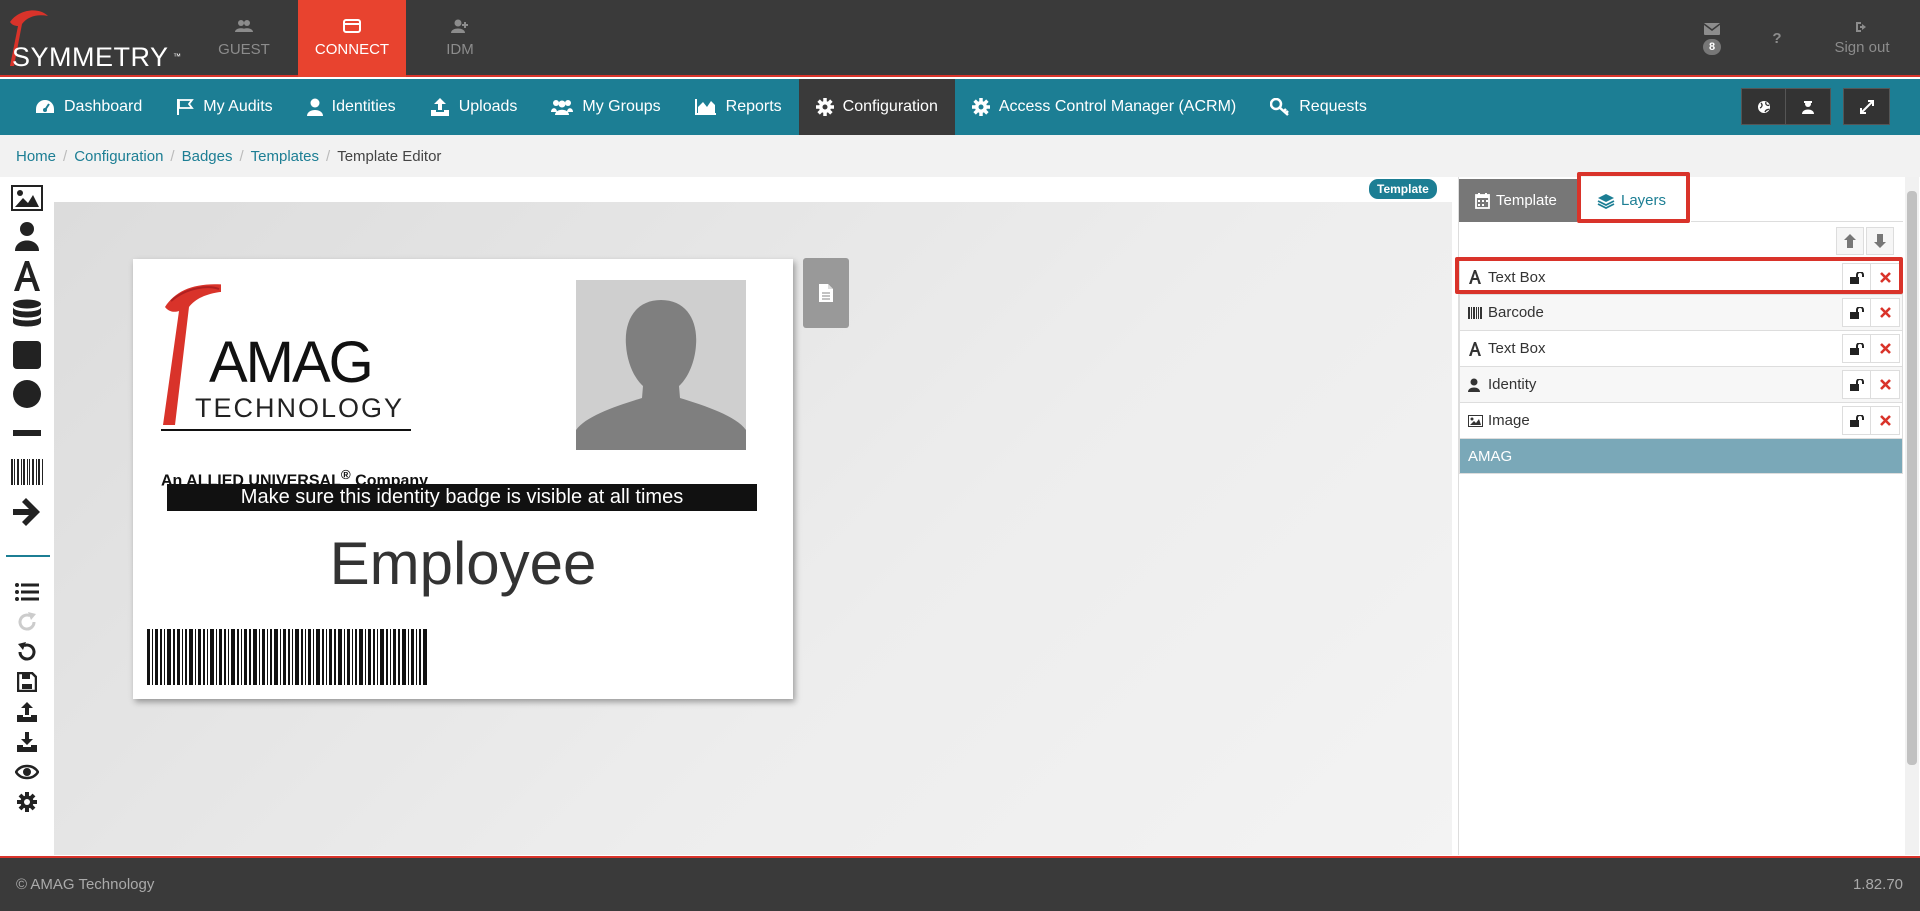 This screenshot has width=1920, height=911. What do you see at coordinates (351, 107) in the screenshot?
I see `nav-identities: Identities` at bounding box center [351, 107].